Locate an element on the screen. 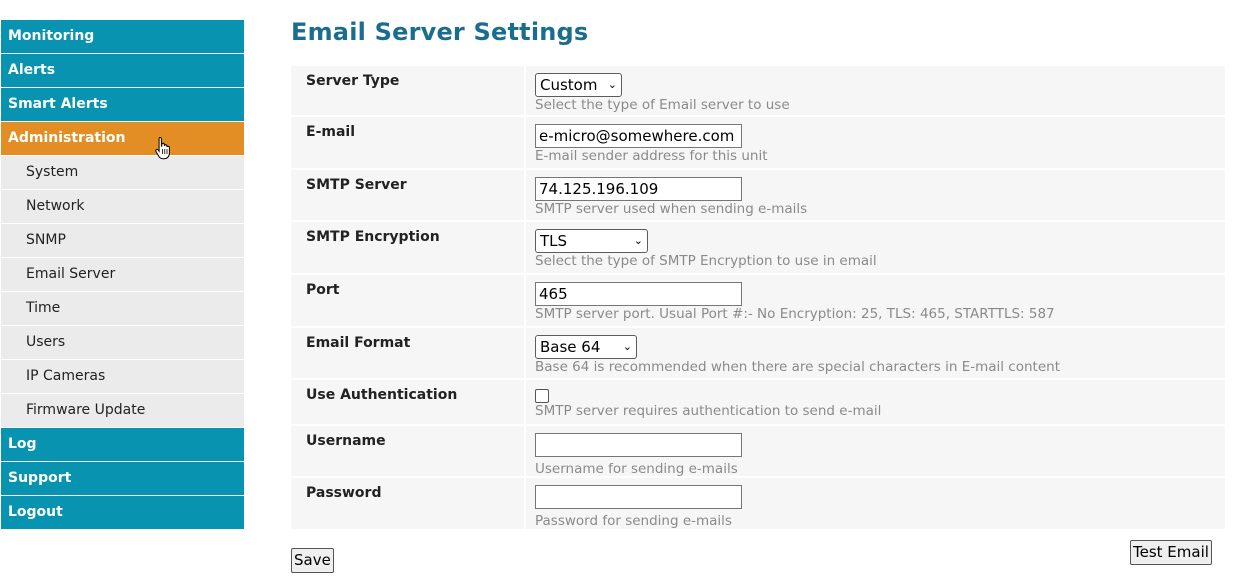 The width and height of the screenshot is (1243, 583). password-field is located at coordinates (638, 497).